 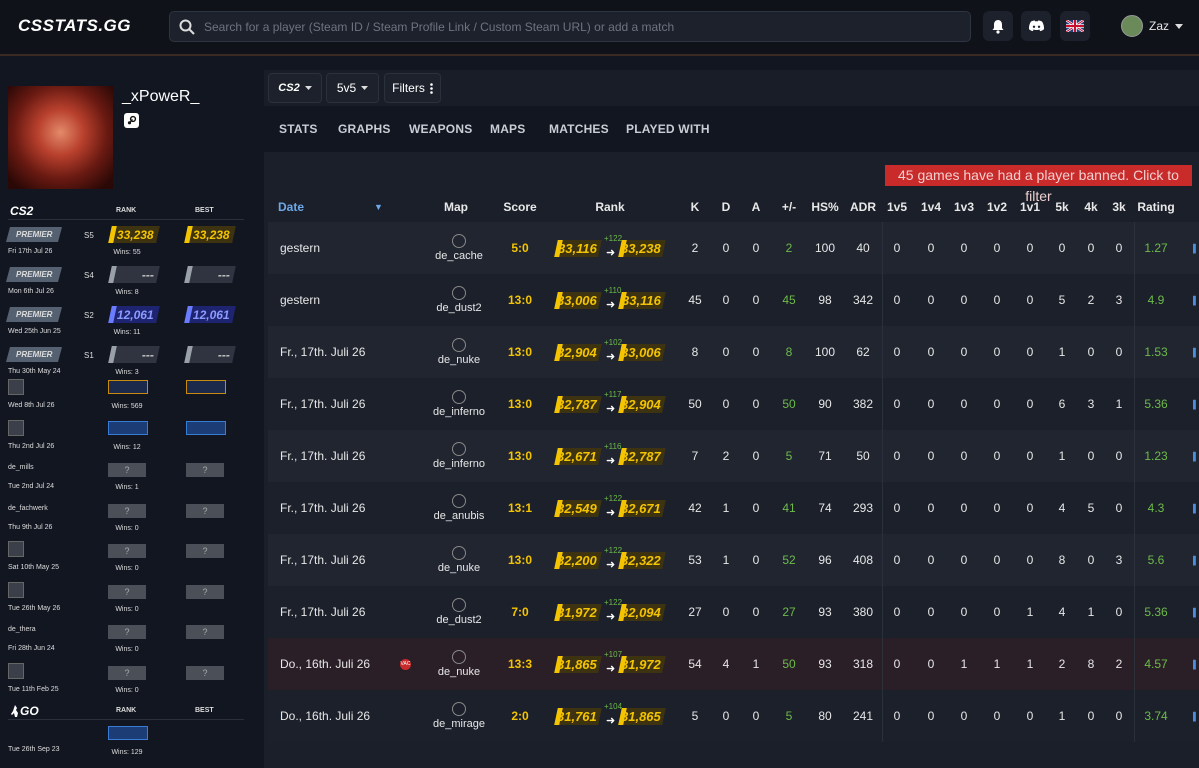 I want to click on column-header-c13: 1v3, so click(x=964, y=207).